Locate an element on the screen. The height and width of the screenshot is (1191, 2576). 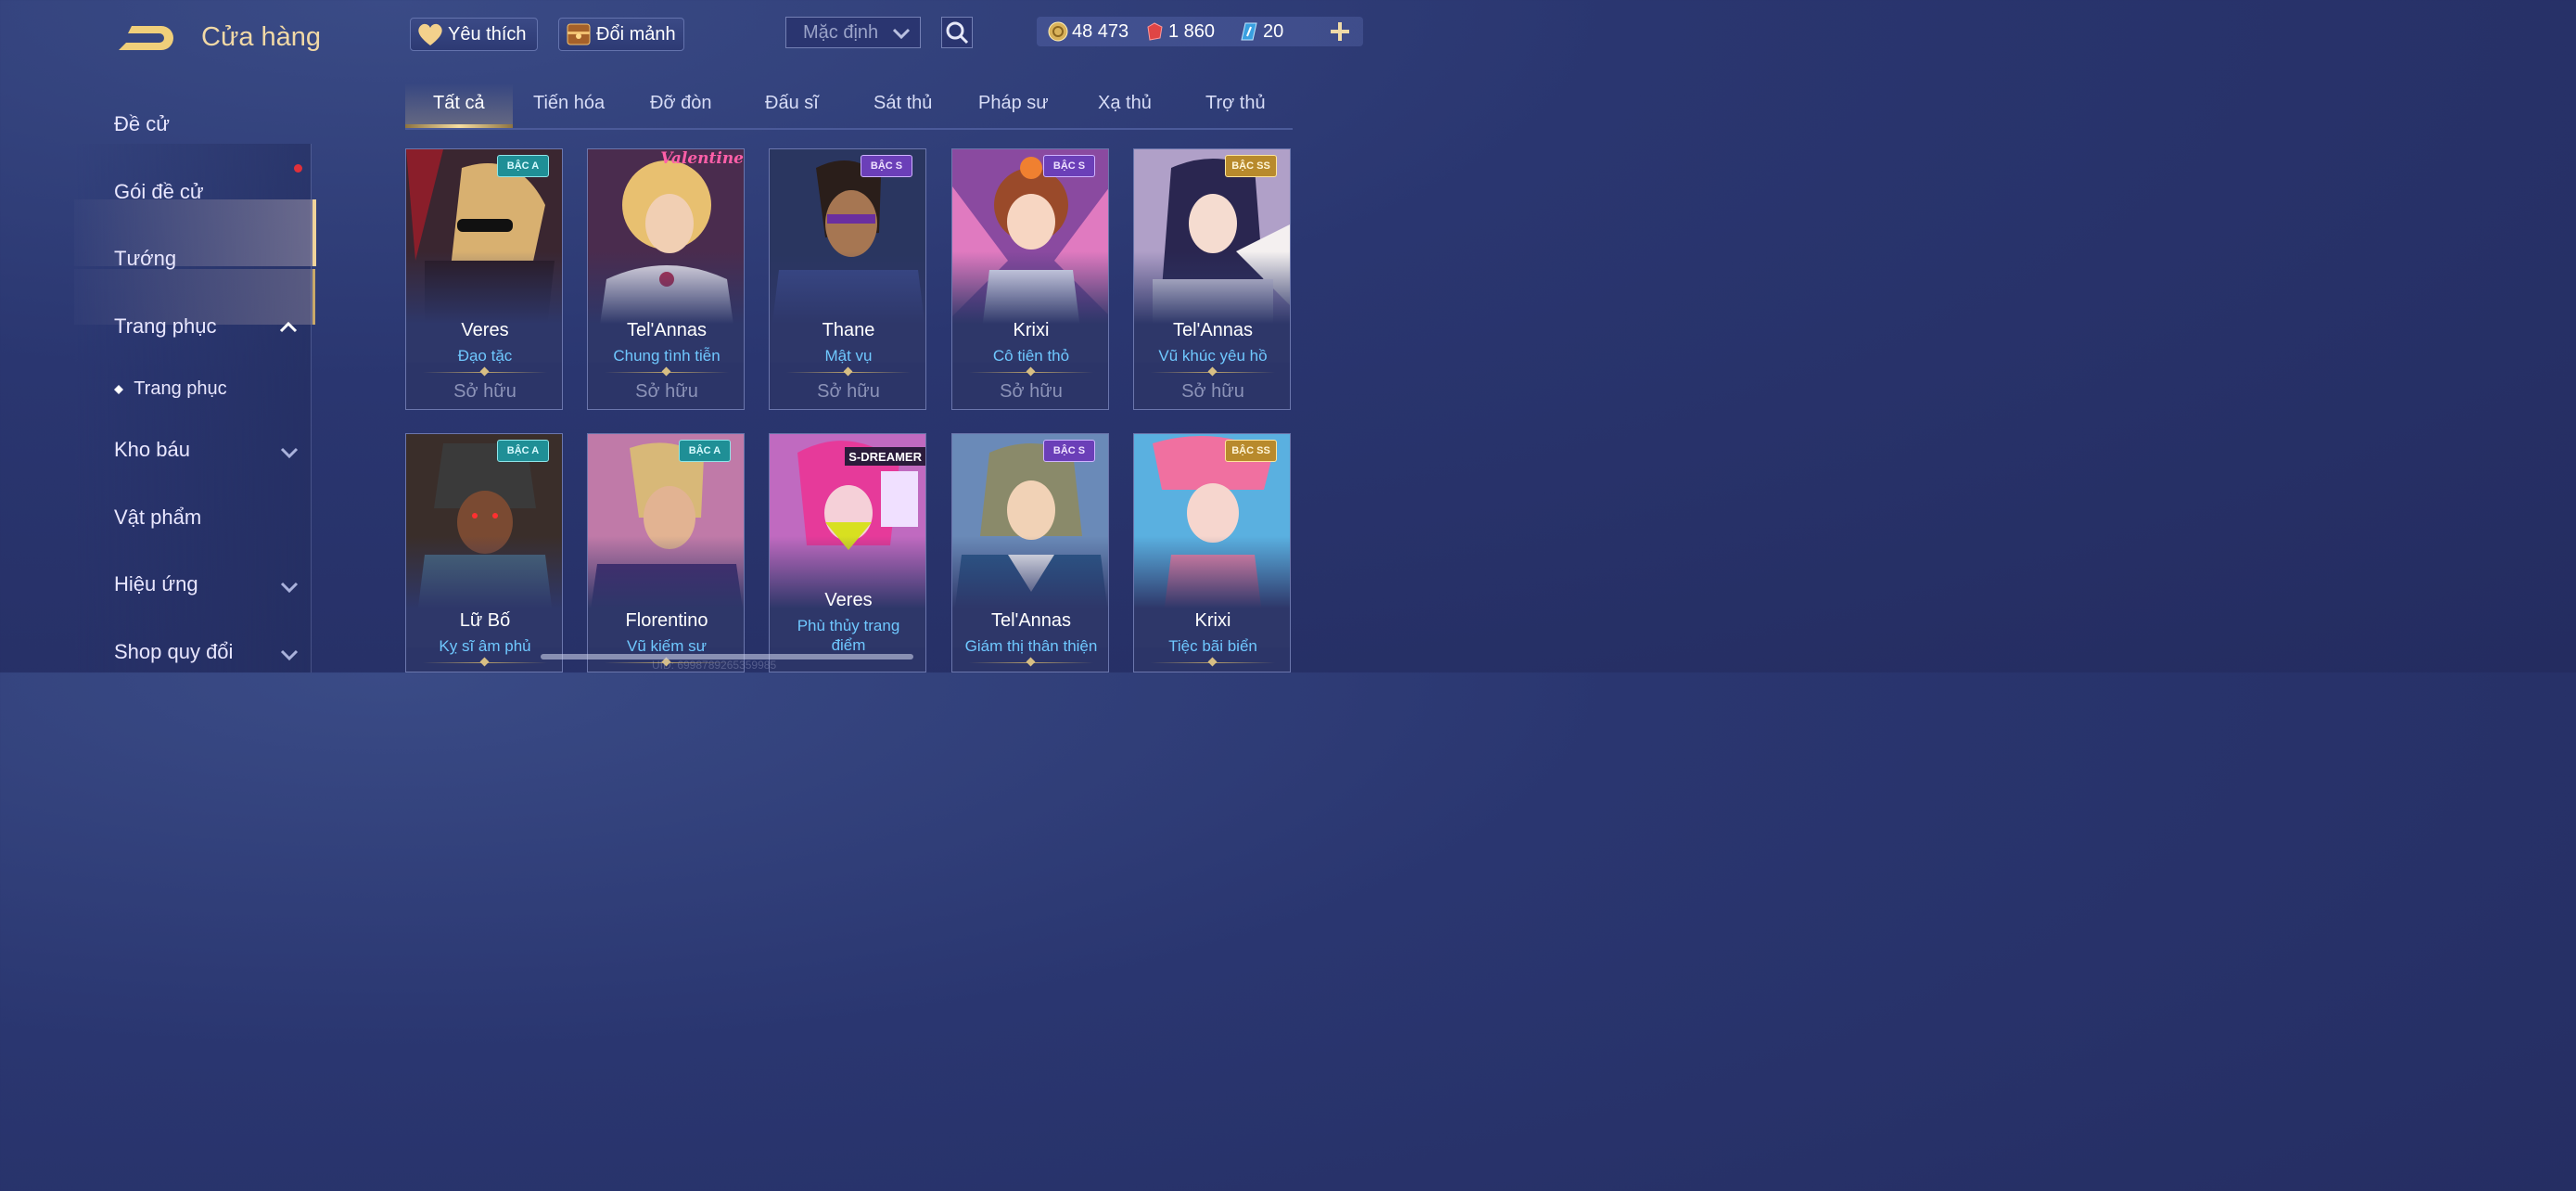
skin-name: Vũ khúc yêu hồ is located at coordinates (1213, 356).